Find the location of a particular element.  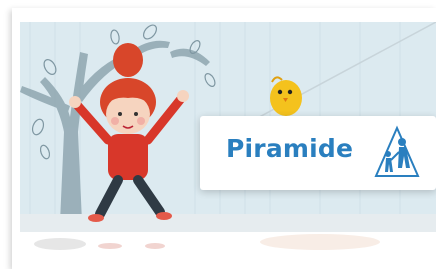

brand-name: Piramide is located at coordinates (290, 148).